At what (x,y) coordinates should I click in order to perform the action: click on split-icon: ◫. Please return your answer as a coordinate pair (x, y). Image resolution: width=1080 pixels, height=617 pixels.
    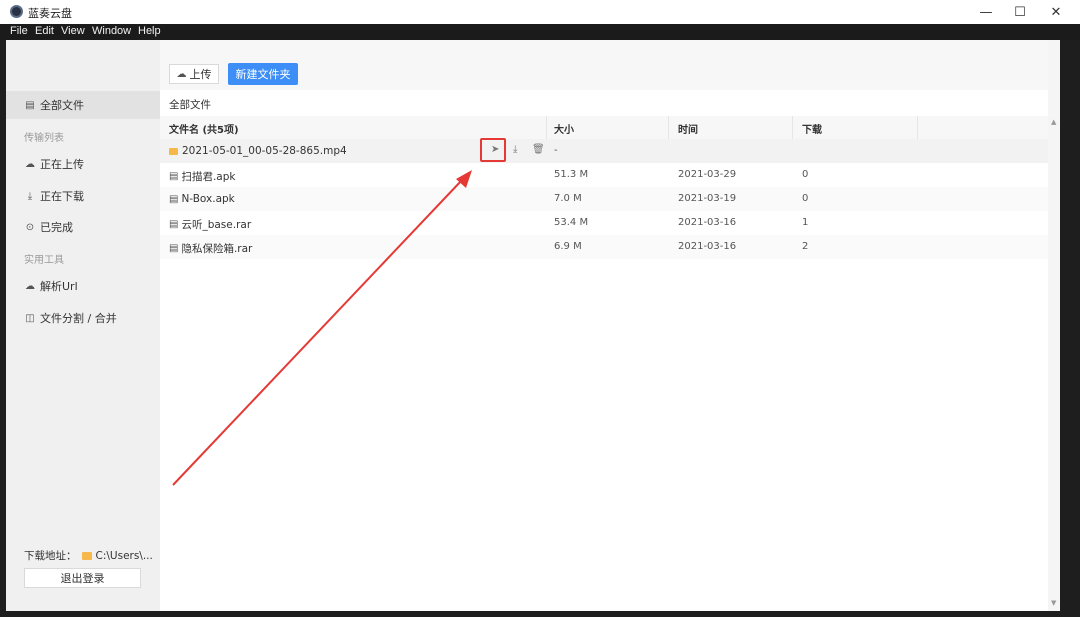
    Looking at the image, I should click on (30, 318).